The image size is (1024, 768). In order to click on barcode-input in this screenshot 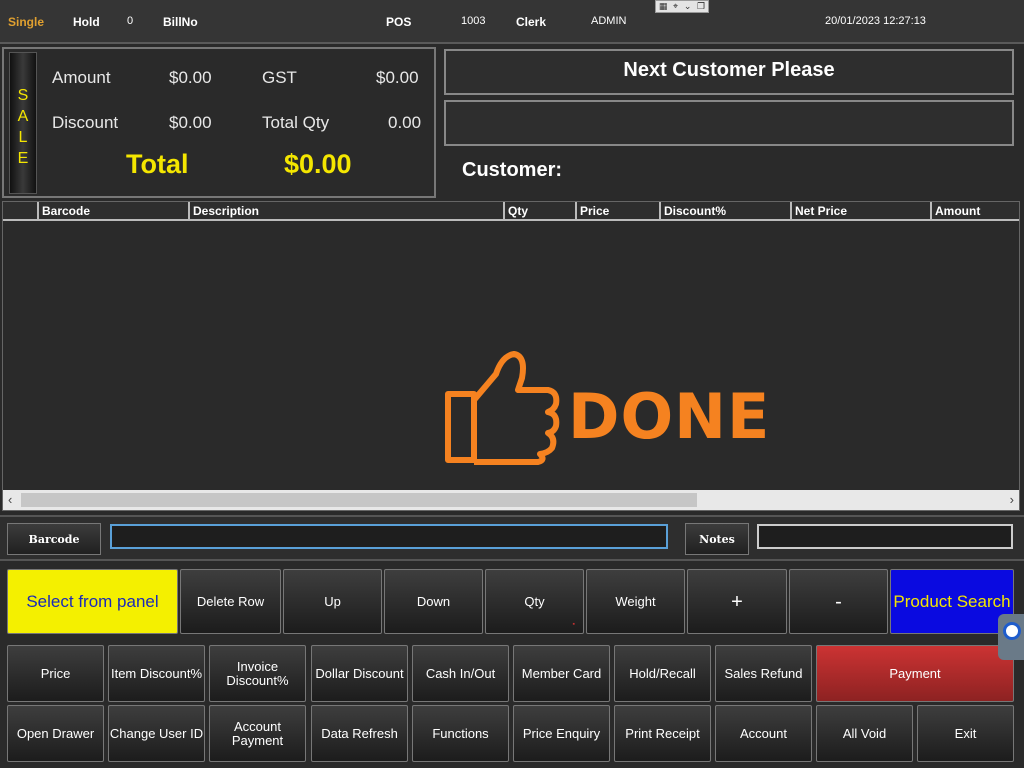, I will do `click(389, 536)`.